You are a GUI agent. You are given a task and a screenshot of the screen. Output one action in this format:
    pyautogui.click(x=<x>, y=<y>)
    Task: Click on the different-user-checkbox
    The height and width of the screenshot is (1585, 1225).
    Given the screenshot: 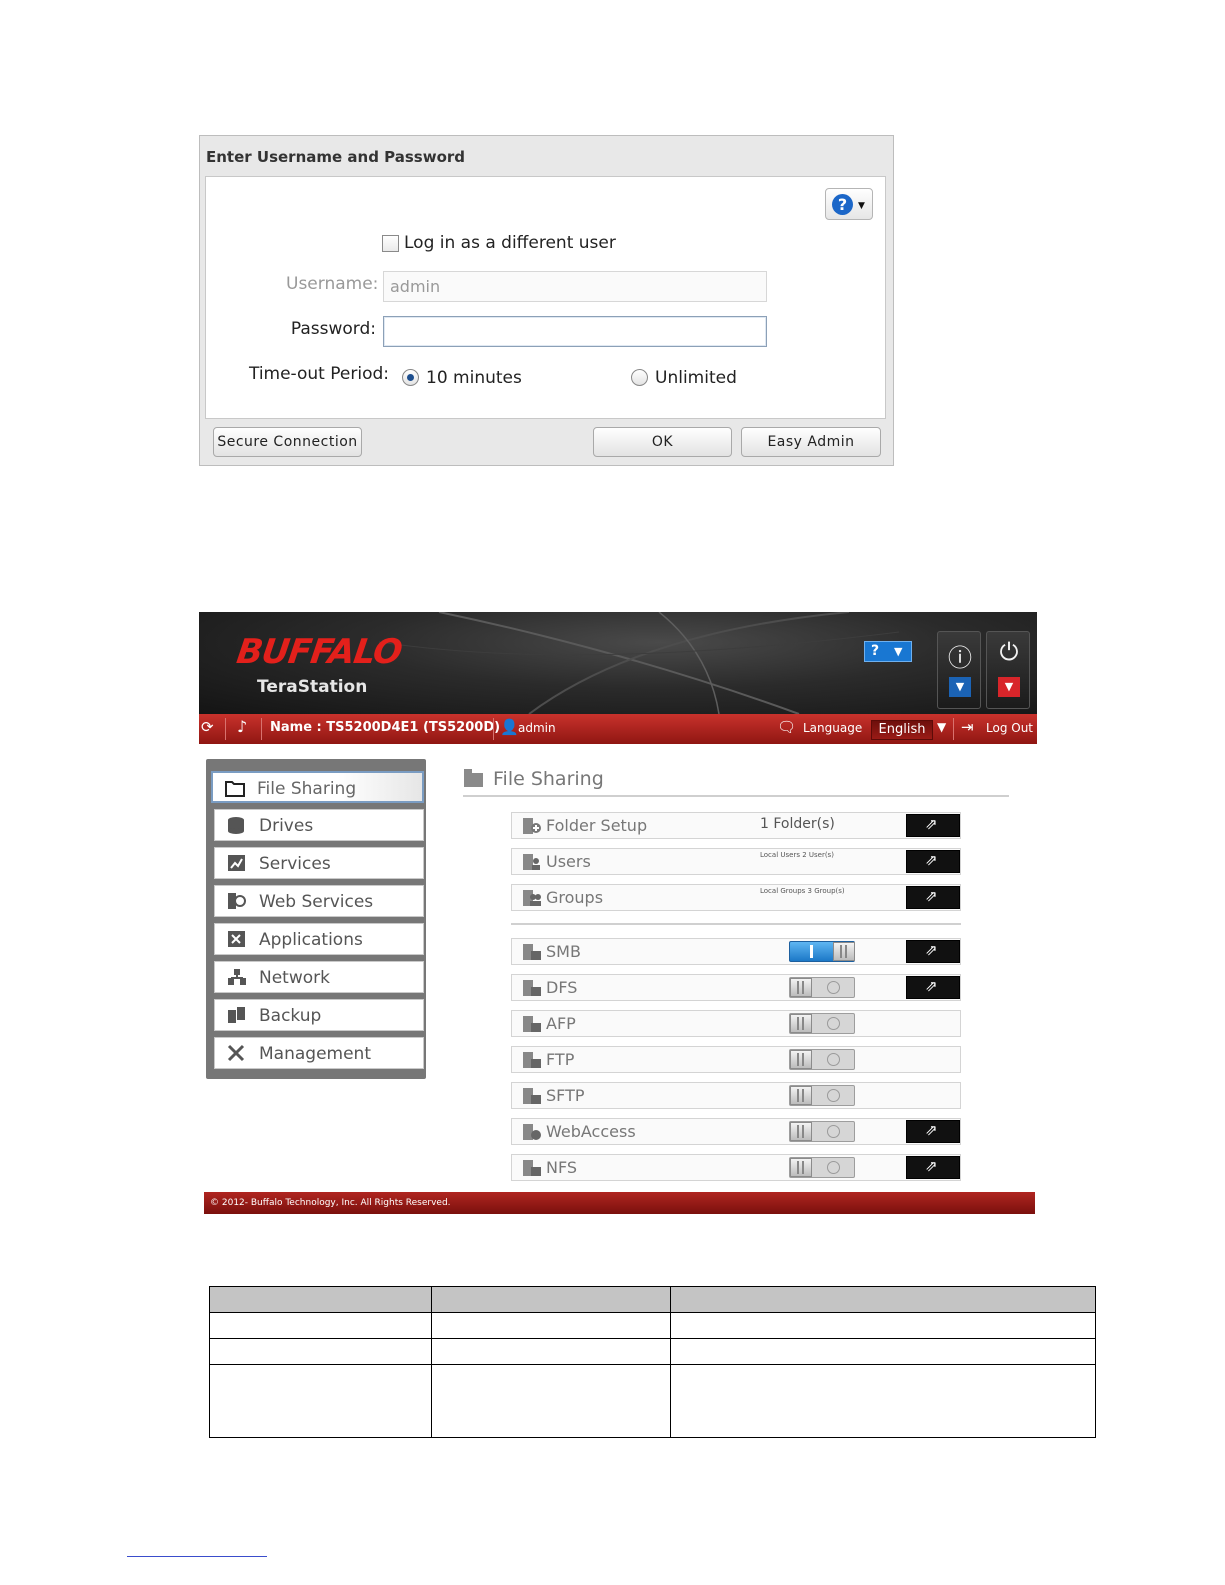 What is the action you would take?
    pyautogui.click(x=390, y=243)
    